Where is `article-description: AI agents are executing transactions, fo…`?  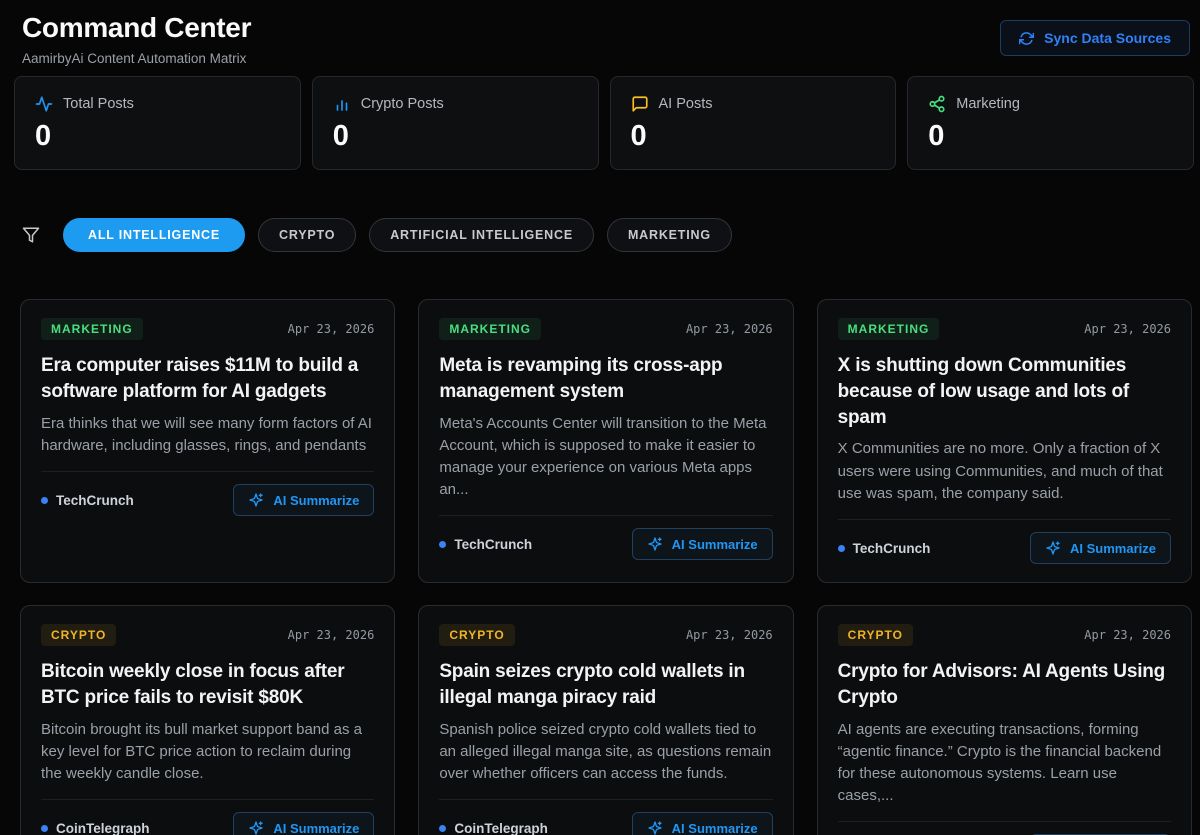
article-description: AI agents are executing transactions, fo… is located at coordinates (999, 762).